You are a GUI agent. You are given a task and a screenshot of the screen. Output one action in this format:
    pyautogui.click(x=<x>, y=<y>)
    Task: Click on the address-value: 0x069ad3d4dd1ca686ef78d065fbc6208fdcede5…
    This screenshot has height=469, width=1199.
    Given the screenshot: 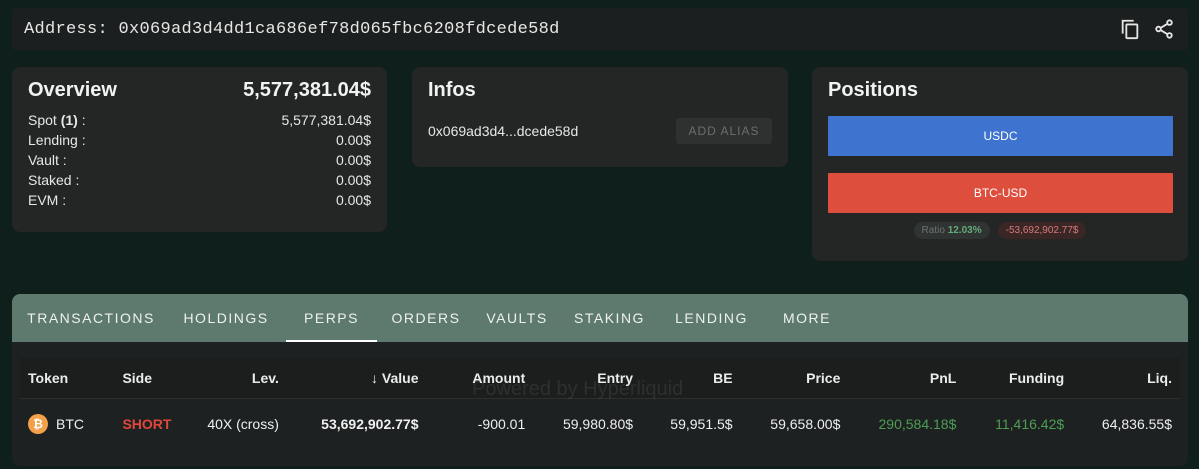 What is the action you would take?
    pyautogui.click(x=339, y=29)
    